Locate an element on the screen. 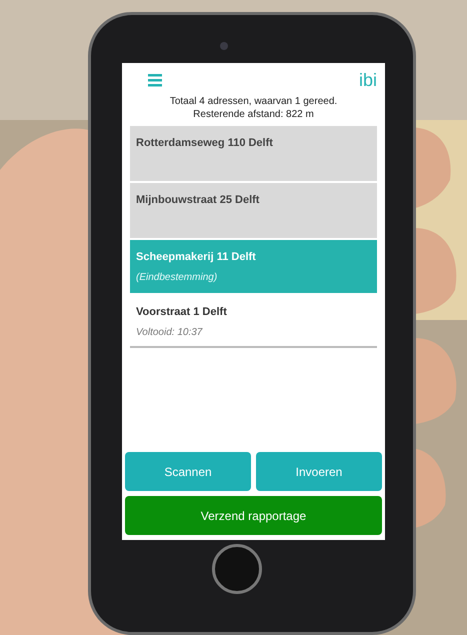  address-text: Mijnbouwstraat 25 Delft is located at coordinates (198, 200).